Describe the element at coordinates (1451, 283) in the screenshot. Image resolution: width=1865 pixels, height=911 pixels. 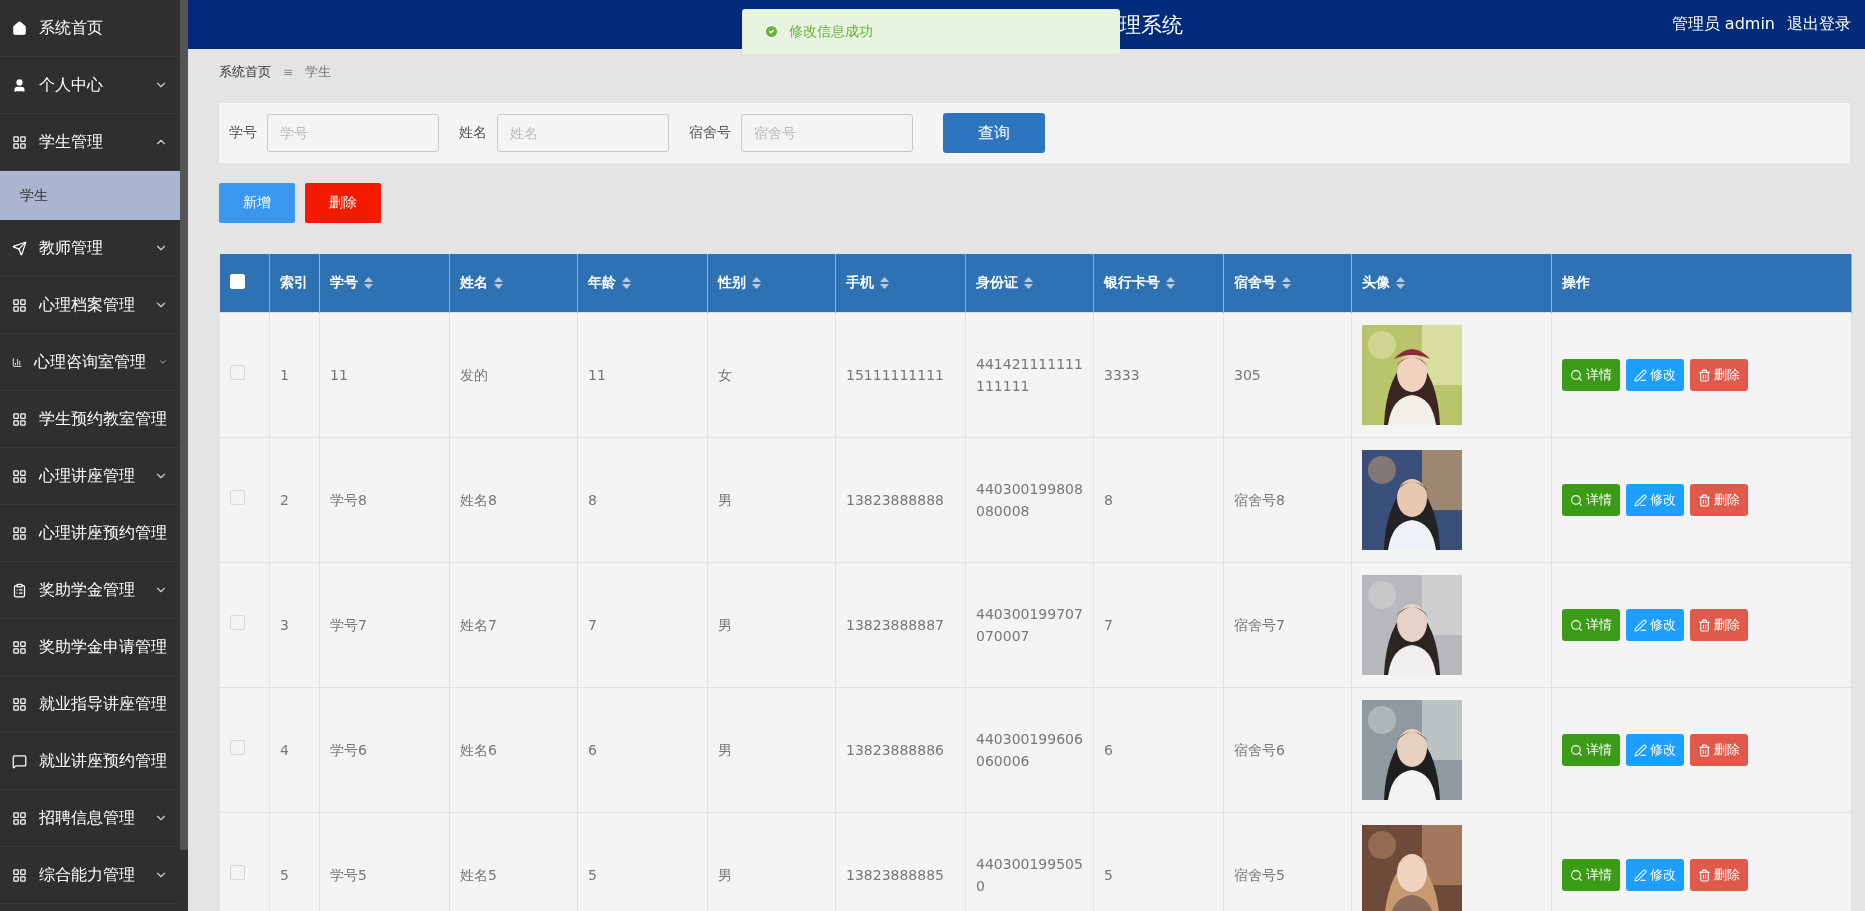
I see `column-header: 头像` at that location.